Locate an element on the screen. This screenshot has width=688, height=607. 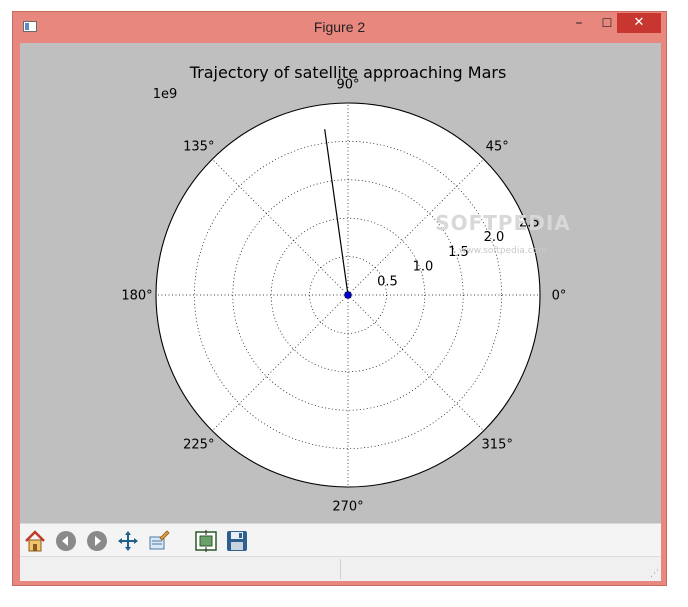
r-offset-label: 1e9 is located at coordinates (165, 94).